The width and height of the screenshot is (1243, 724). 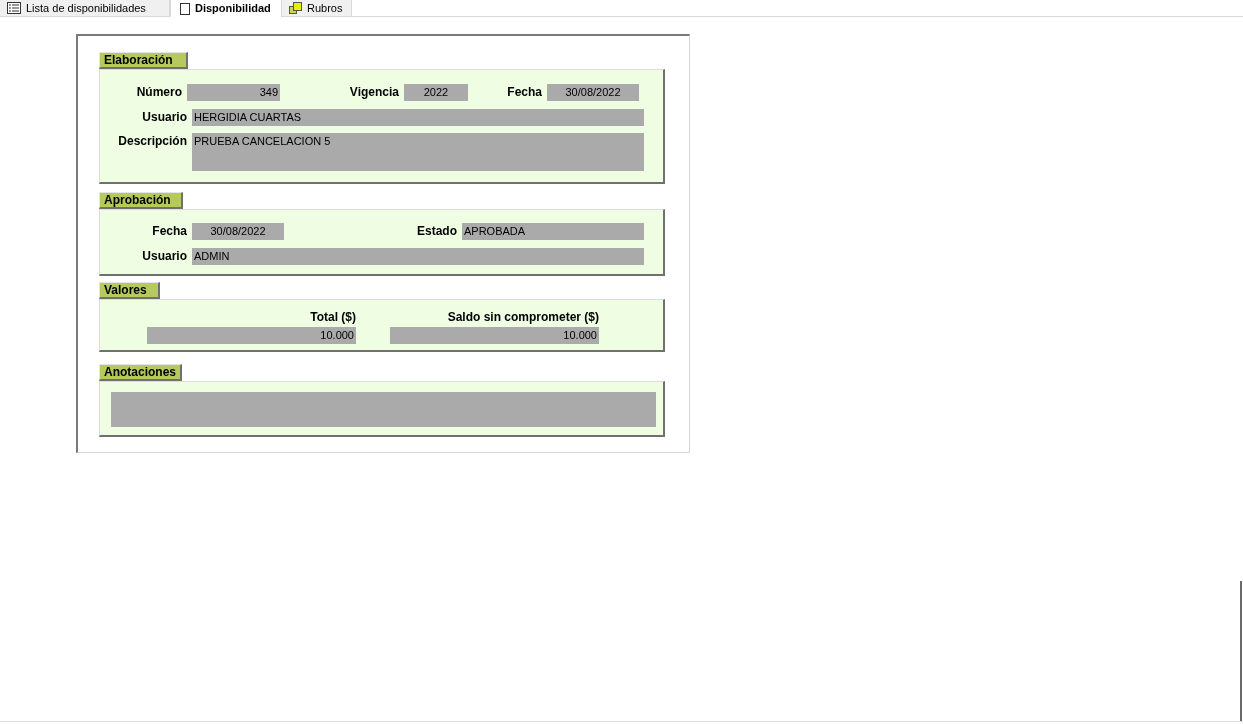 What do you see at coordinates (418, 117) in the screenshot?
I see `input-field: HERGIDIA CUARTAS` at bounding box center [418, 117].